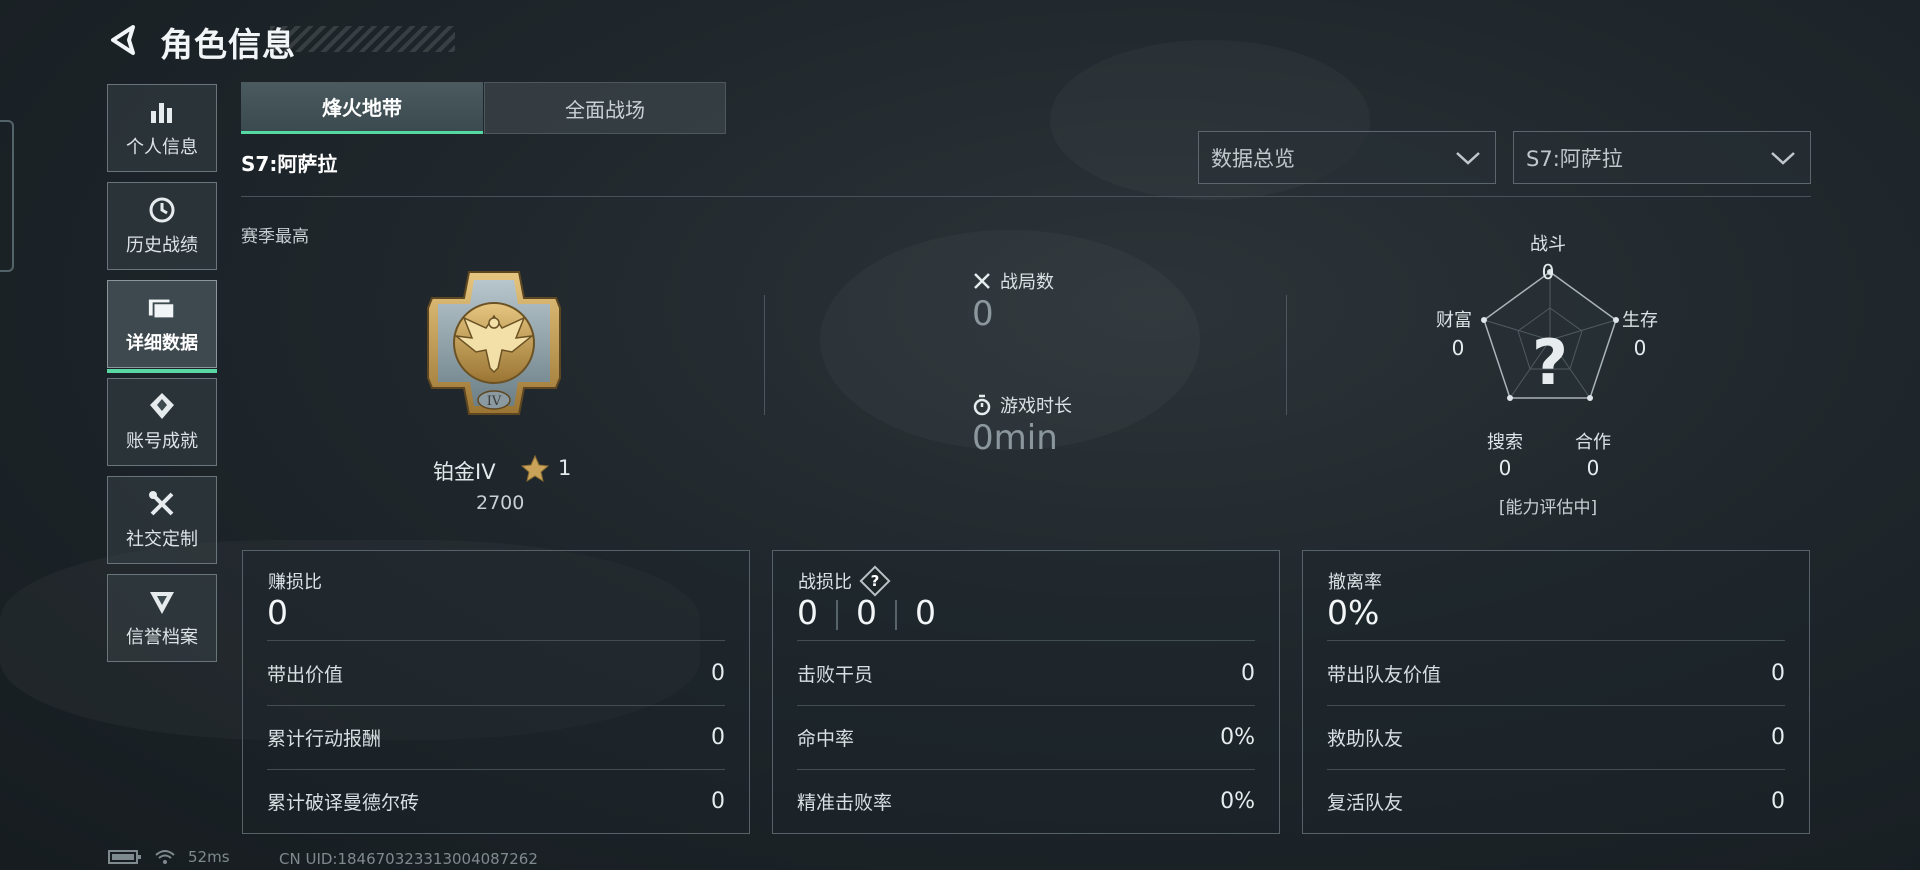 The image size is (1920, 870). What do you see at coordinates (277, 612) in the screenshot?
I see `profit-ratio-value: 0` at bounding box center [277, 612].